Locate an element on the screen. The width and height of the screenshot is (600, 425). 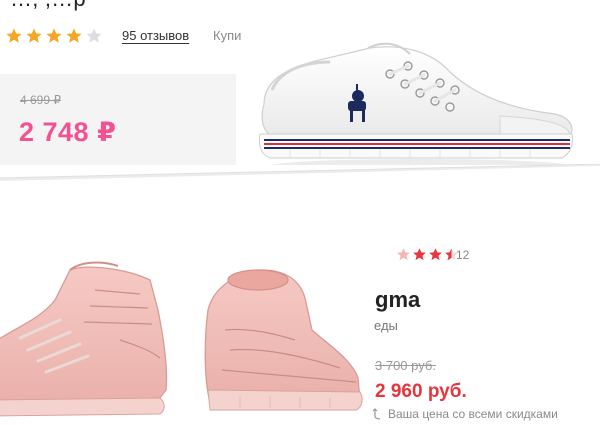
star-half-cut-icon is located at coordinates (403, 254).